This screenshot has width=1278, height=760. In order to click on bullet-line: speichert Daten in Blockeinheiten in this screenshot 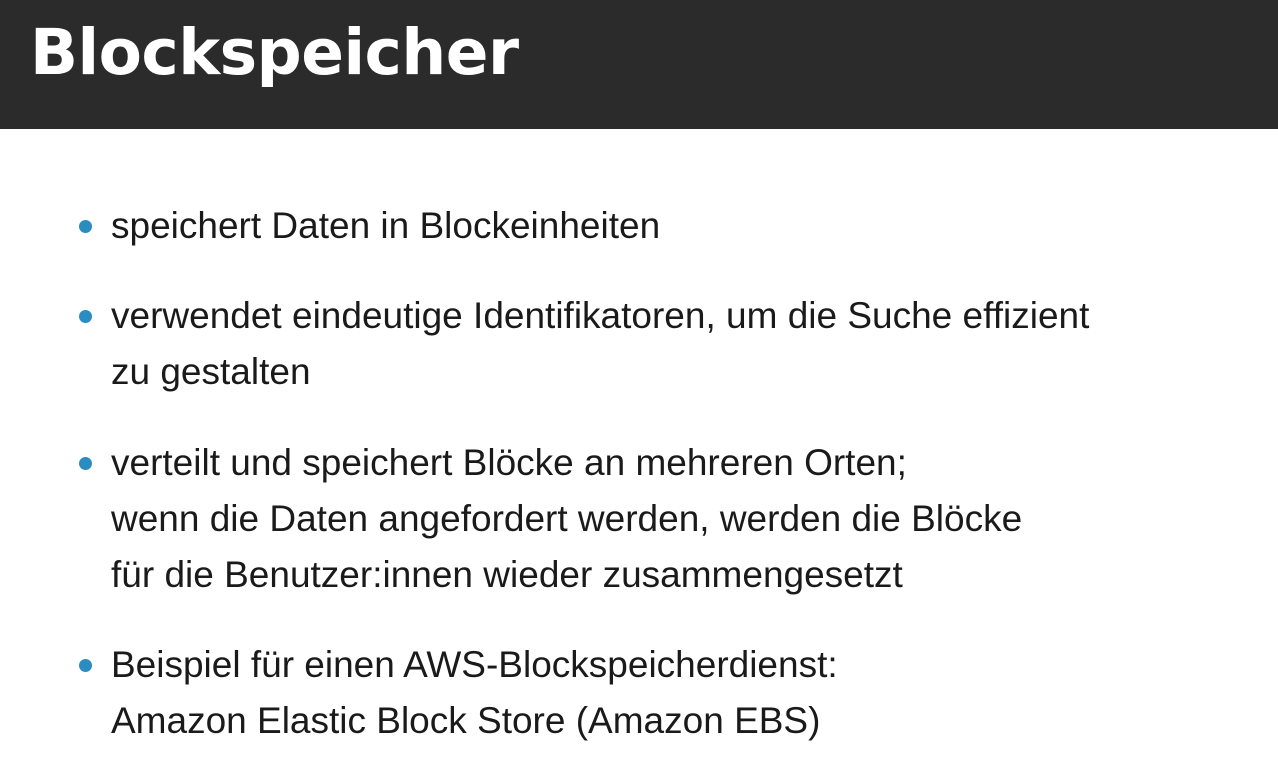, I will do `click(386, 225)`.